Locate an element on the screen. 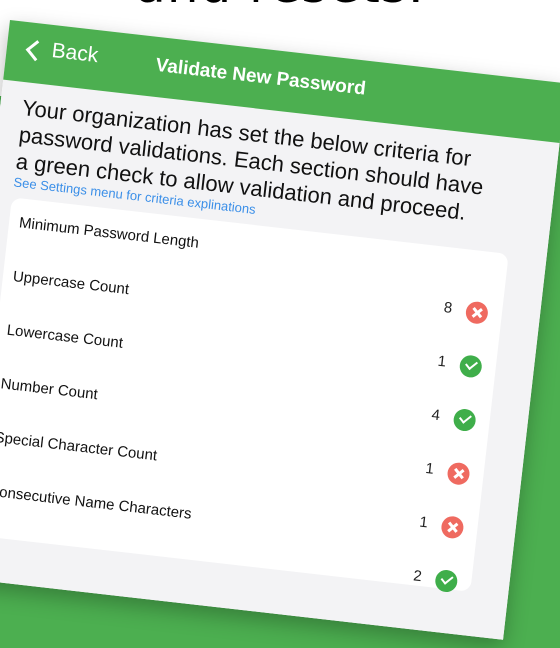  criteria-label: Number Count is located at coordinates (49, 389).